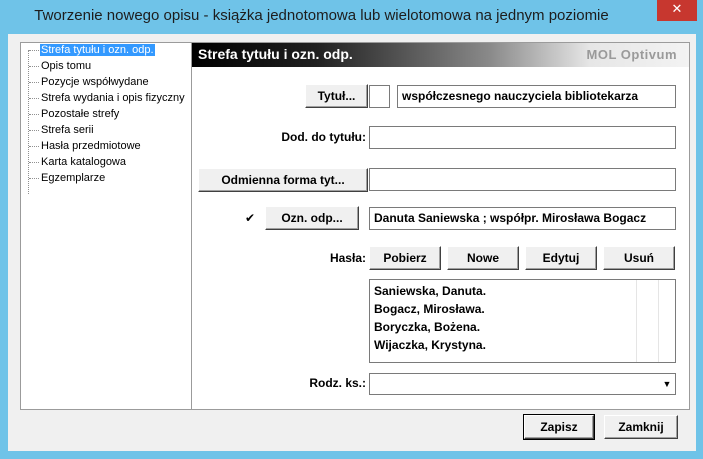 Image resolution: width=703 pixels, height=459 pixels. What do you see at coordinates (430, 345) in the screenshot?
I see `list-item: Wijaczka, Krystyna.` at bounding box center [430, 345].